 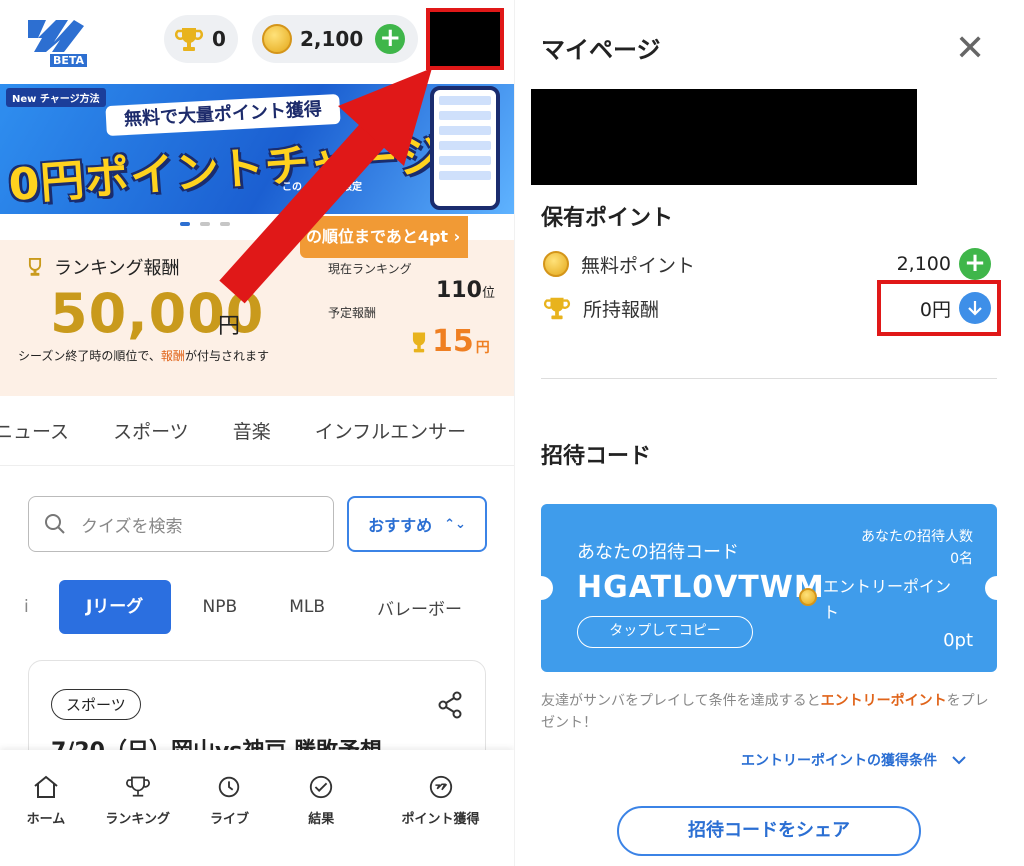 What do you see at coordinates (959, 760) in the screenshot?
I see `chevron-down-icon` at bounding box center [959, 760].